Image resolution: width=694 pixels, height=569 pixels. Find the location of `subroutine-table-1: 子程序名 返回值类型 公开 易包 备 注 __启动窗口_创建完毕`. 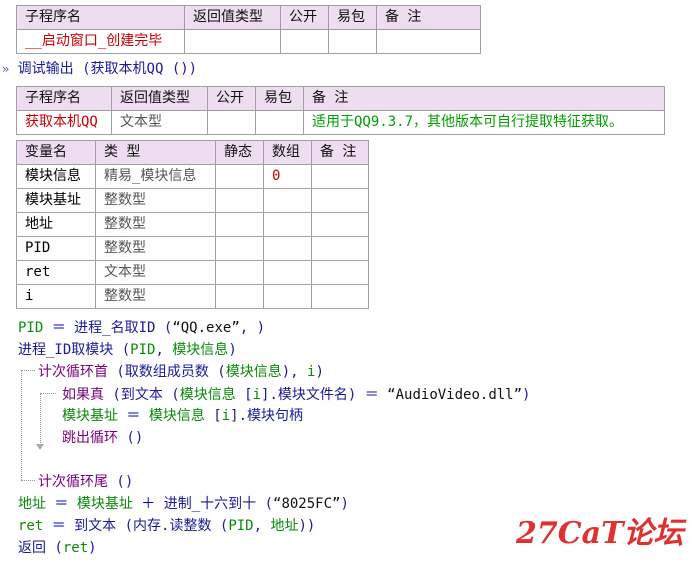

subroutine-table-1: 子程序名 返回值类型 公开 易包 备 注 __启动窗口_创建完毕 is located at coordinates (248, 29).